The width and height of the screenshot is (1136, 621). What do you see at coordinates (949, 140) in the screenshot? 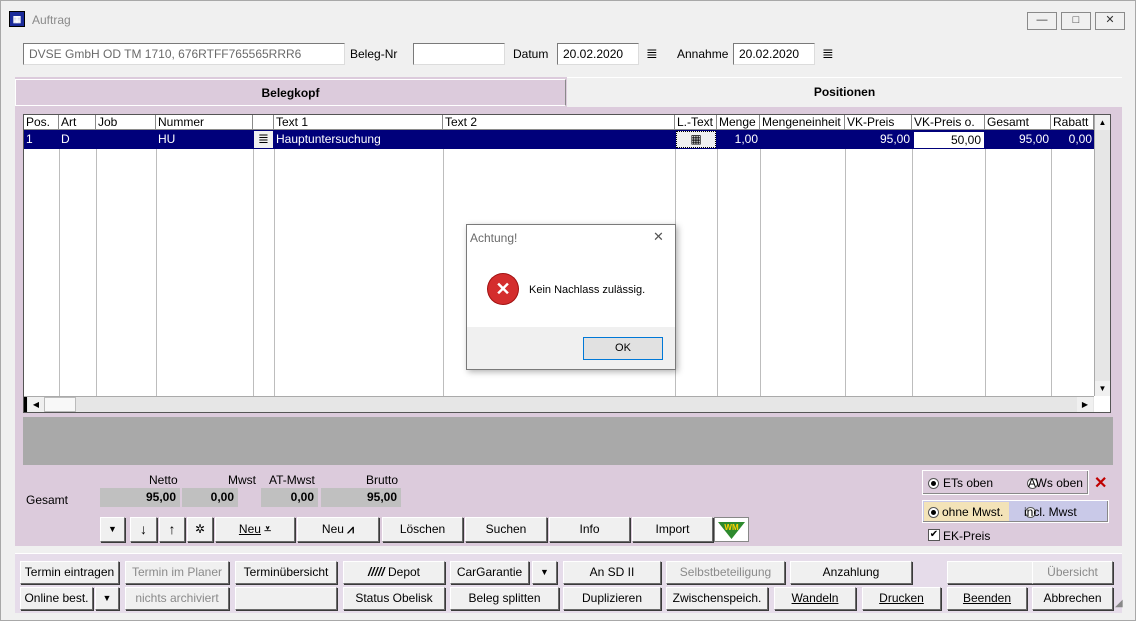
I see `cell-vk-preis-o-input: 50,00` at bounding box center [949, 140].